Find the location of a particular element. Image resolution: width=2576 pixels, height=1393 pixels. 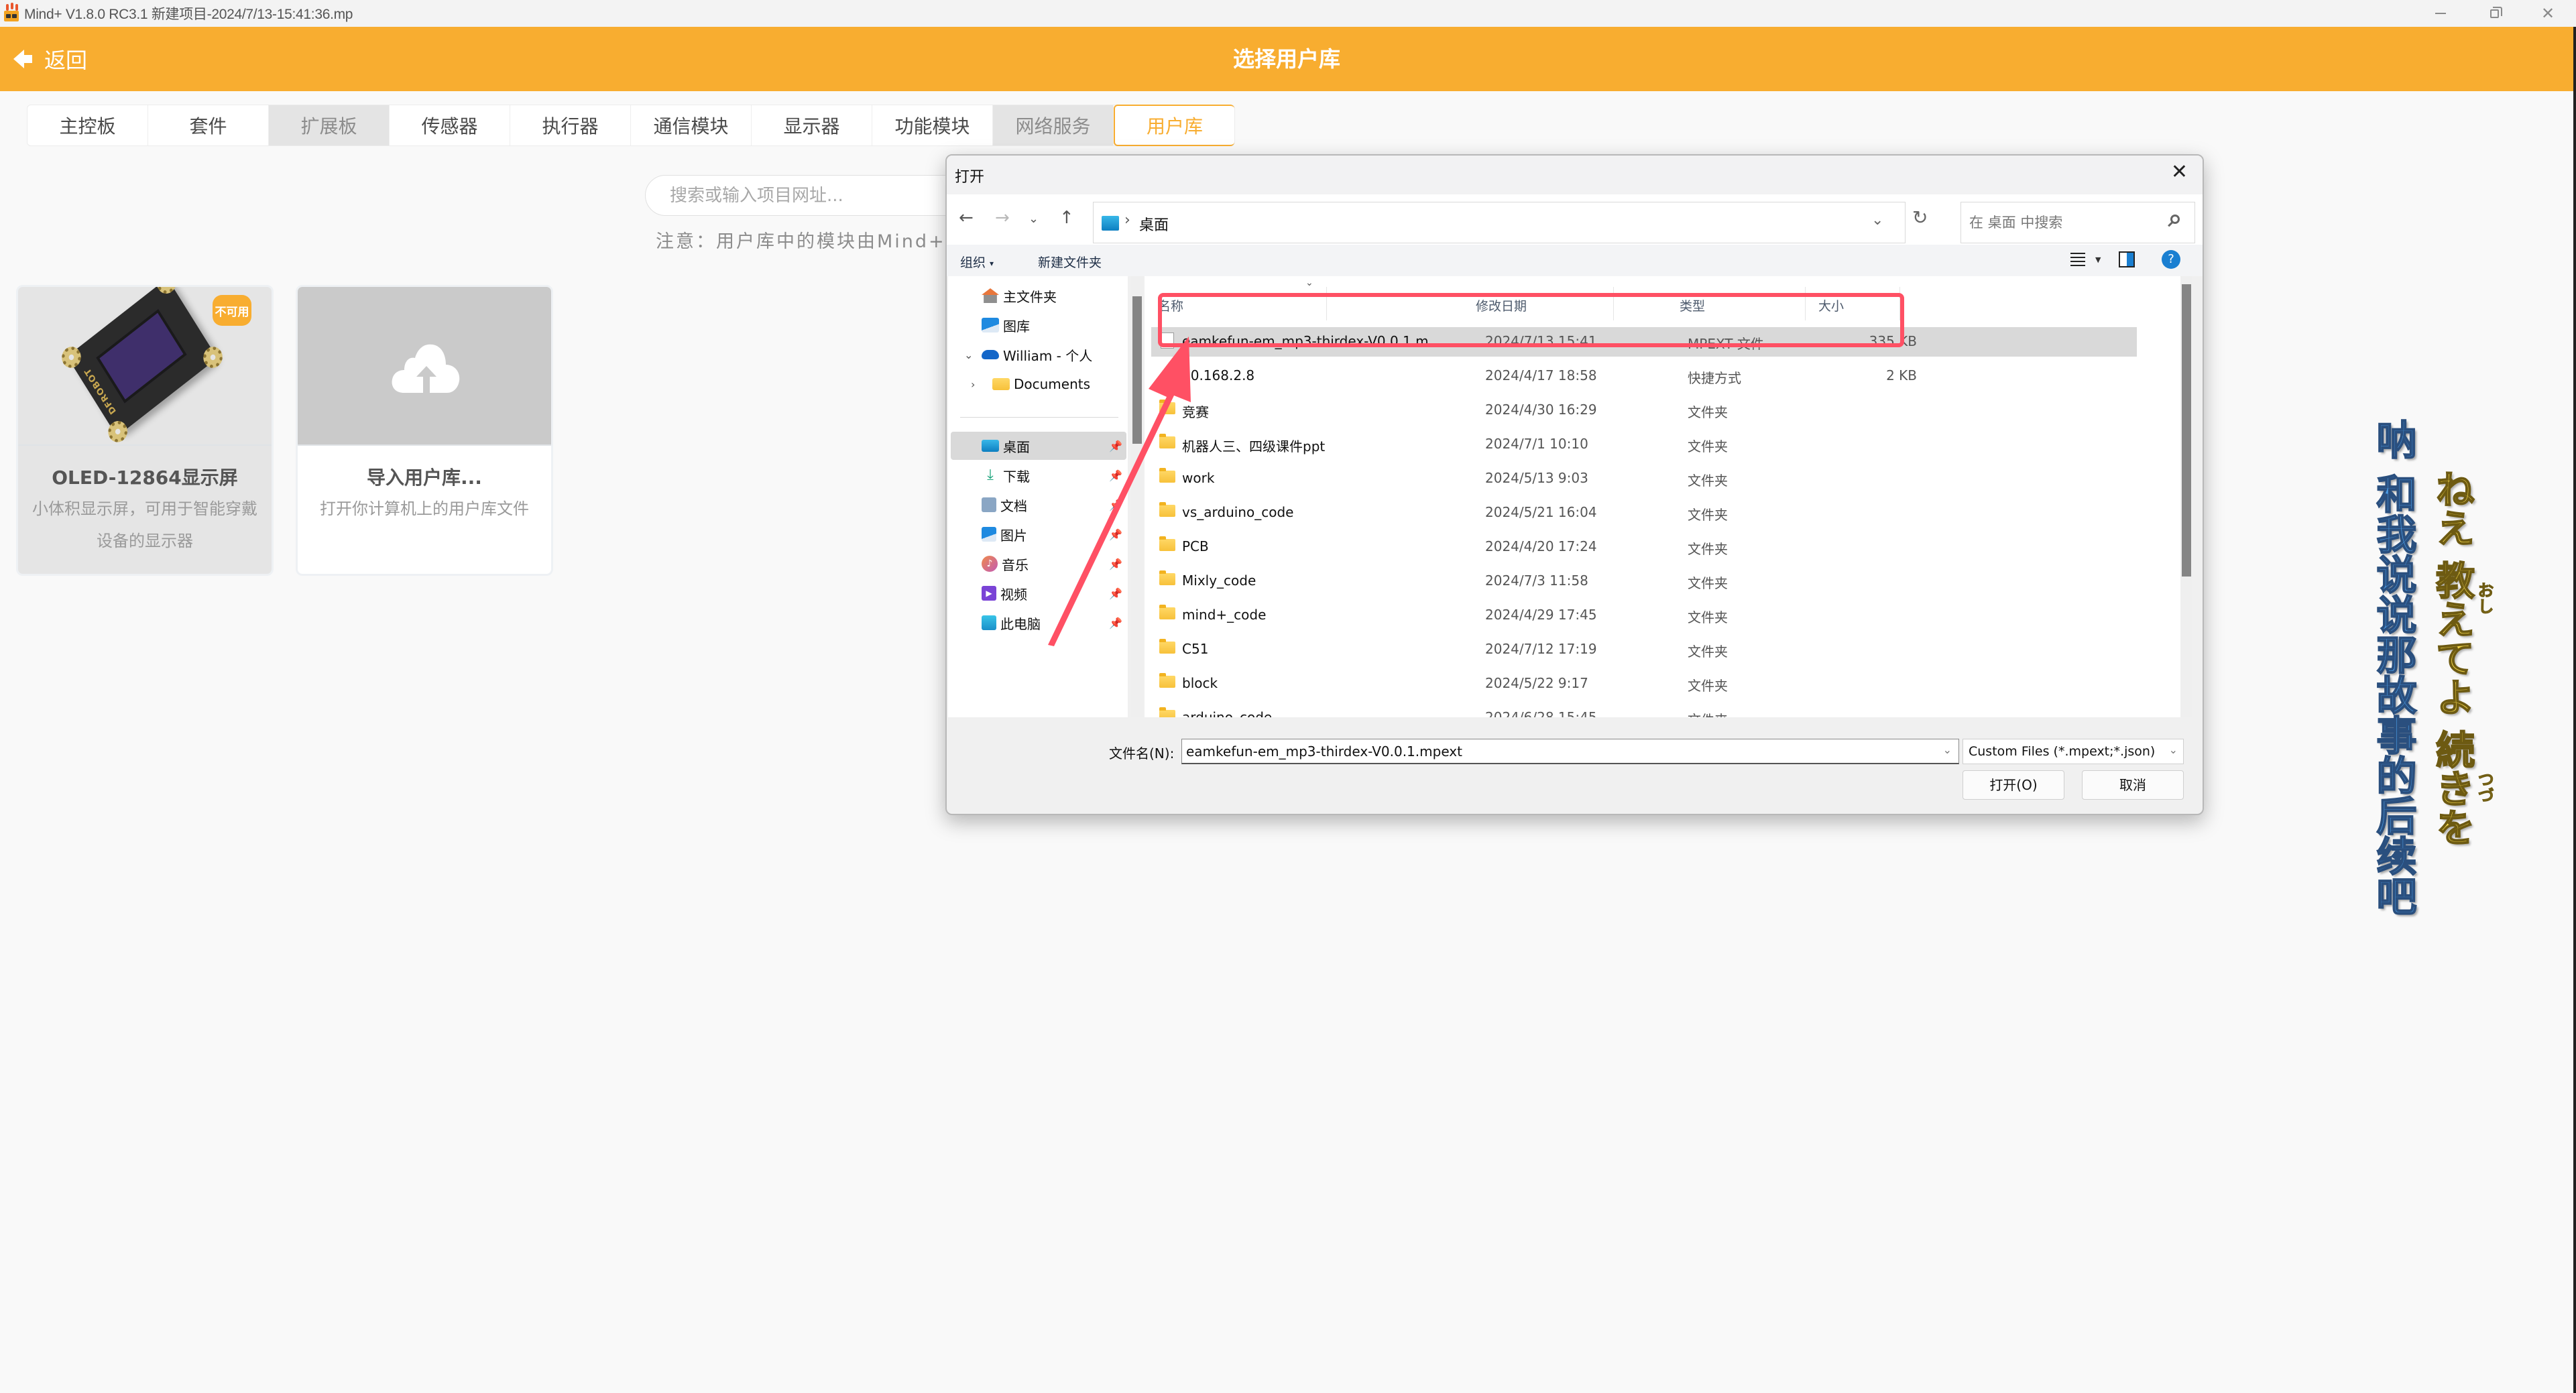

nav-item-gallery: 图库 is located at coordinates (1038, 325).